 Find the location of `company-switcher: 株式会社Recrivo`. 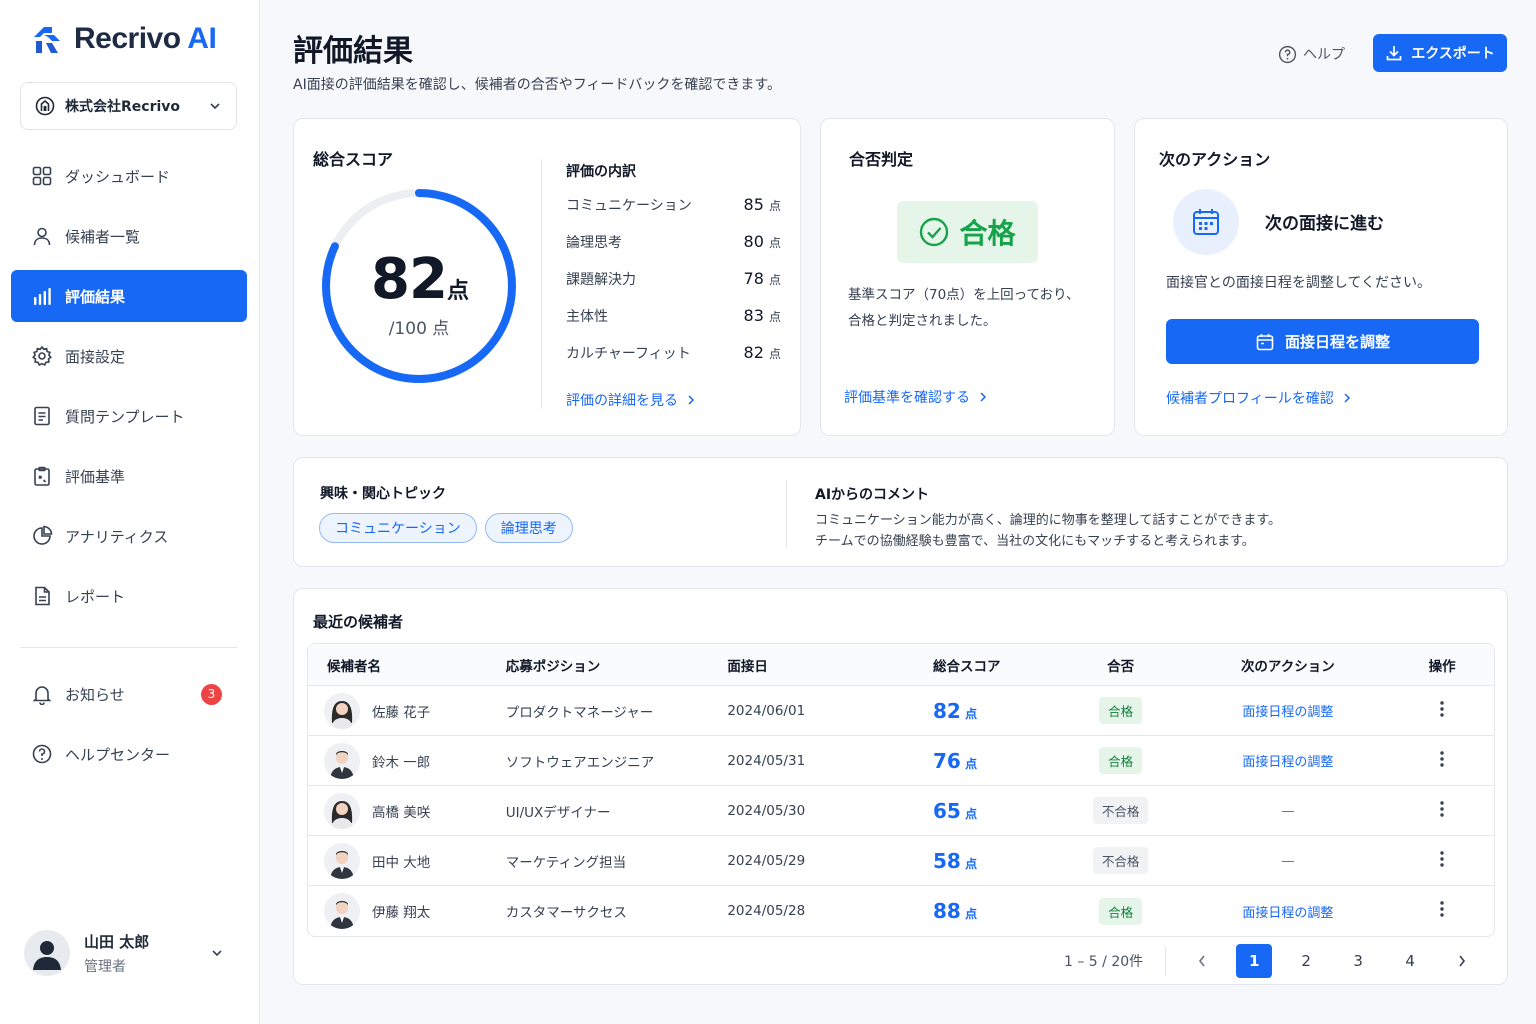

company-switcher: 株式会社Recrivo is located at coordinates (128, 106).